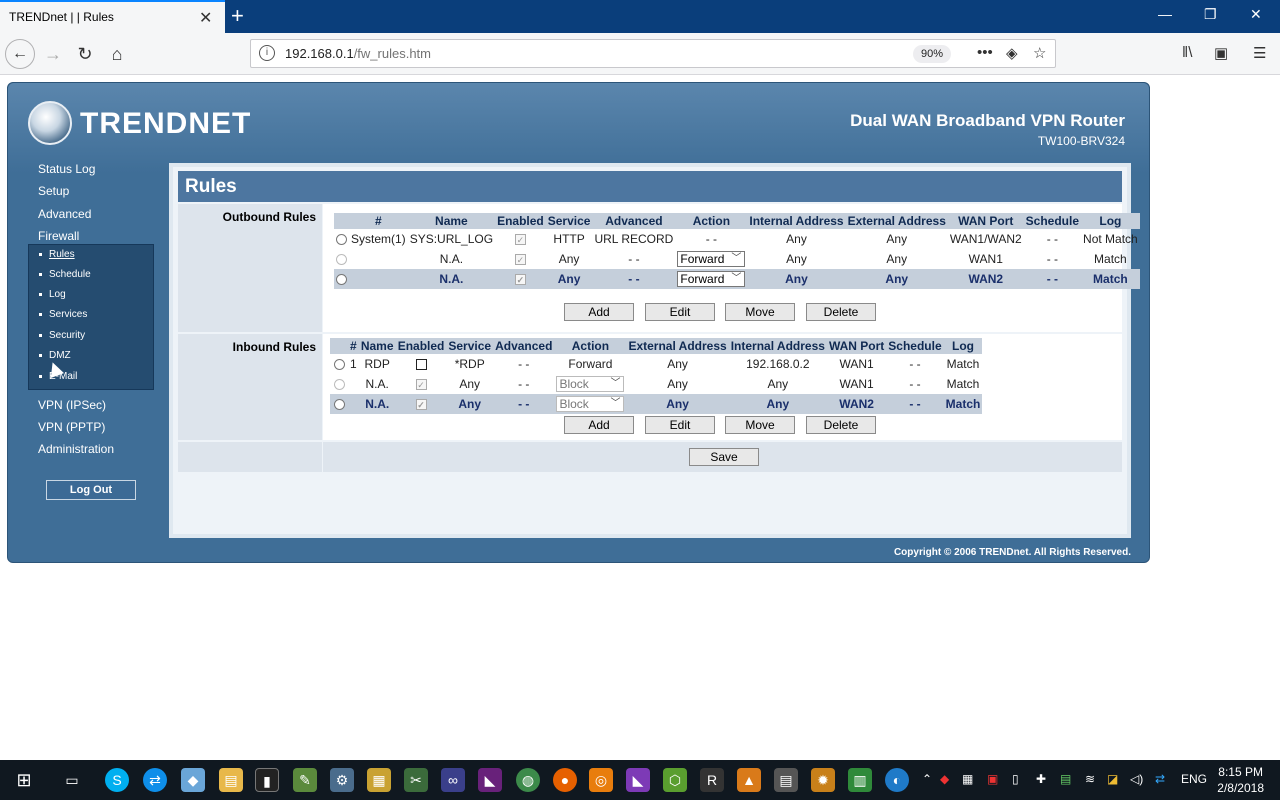  Describe the element at coordinates (860, 780) in the screenshot. I see `app-icon: ▥` at that location.